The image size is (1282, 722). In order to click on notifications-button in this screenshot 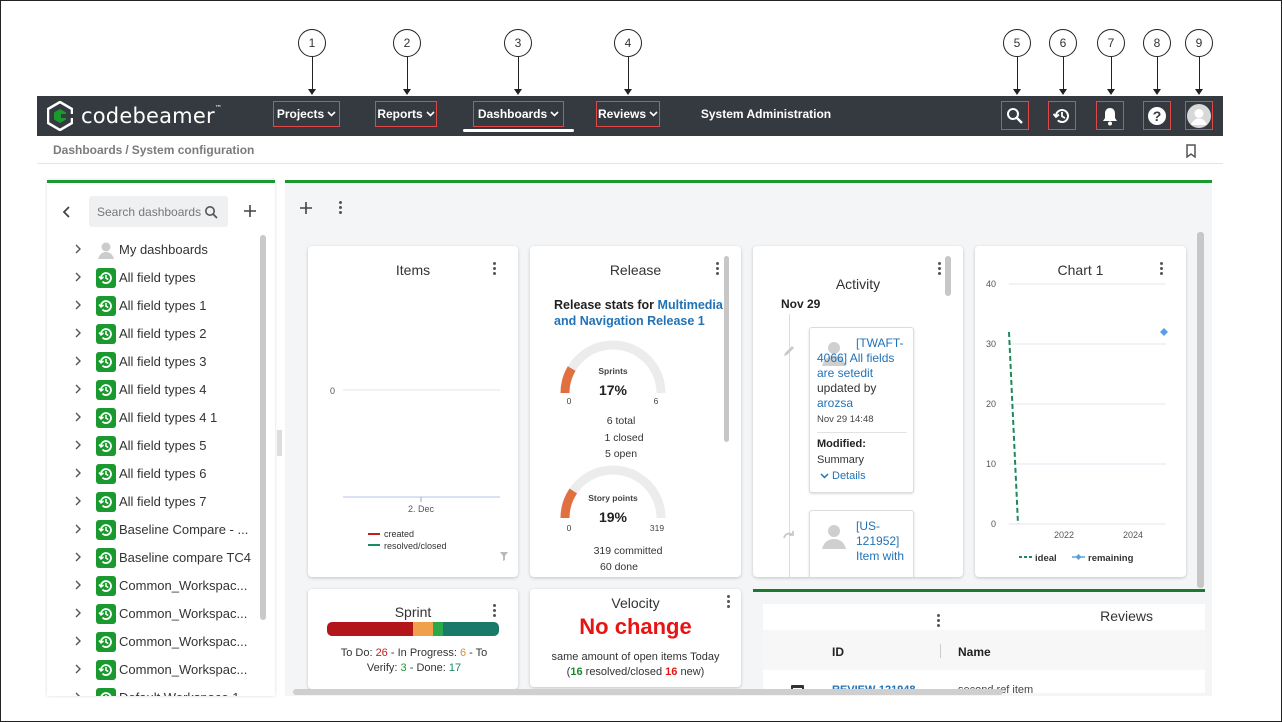, I will do `click(1110, 115)`.